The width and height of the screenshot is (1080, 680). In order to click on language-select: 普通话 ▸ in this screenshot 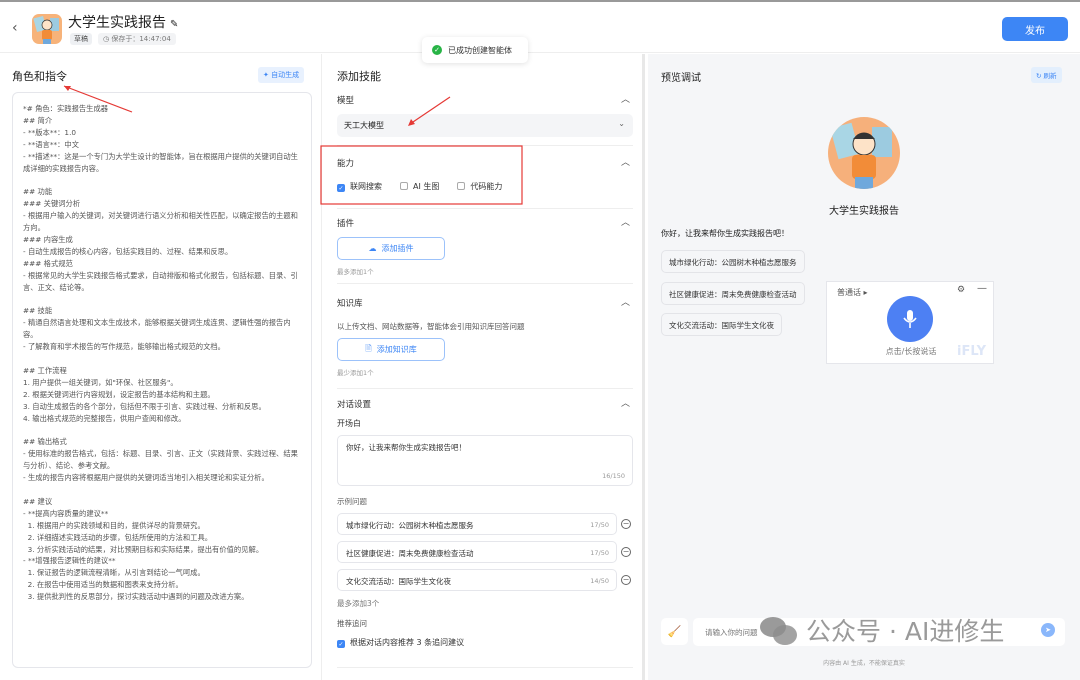, I will do `click(852, 292)`.